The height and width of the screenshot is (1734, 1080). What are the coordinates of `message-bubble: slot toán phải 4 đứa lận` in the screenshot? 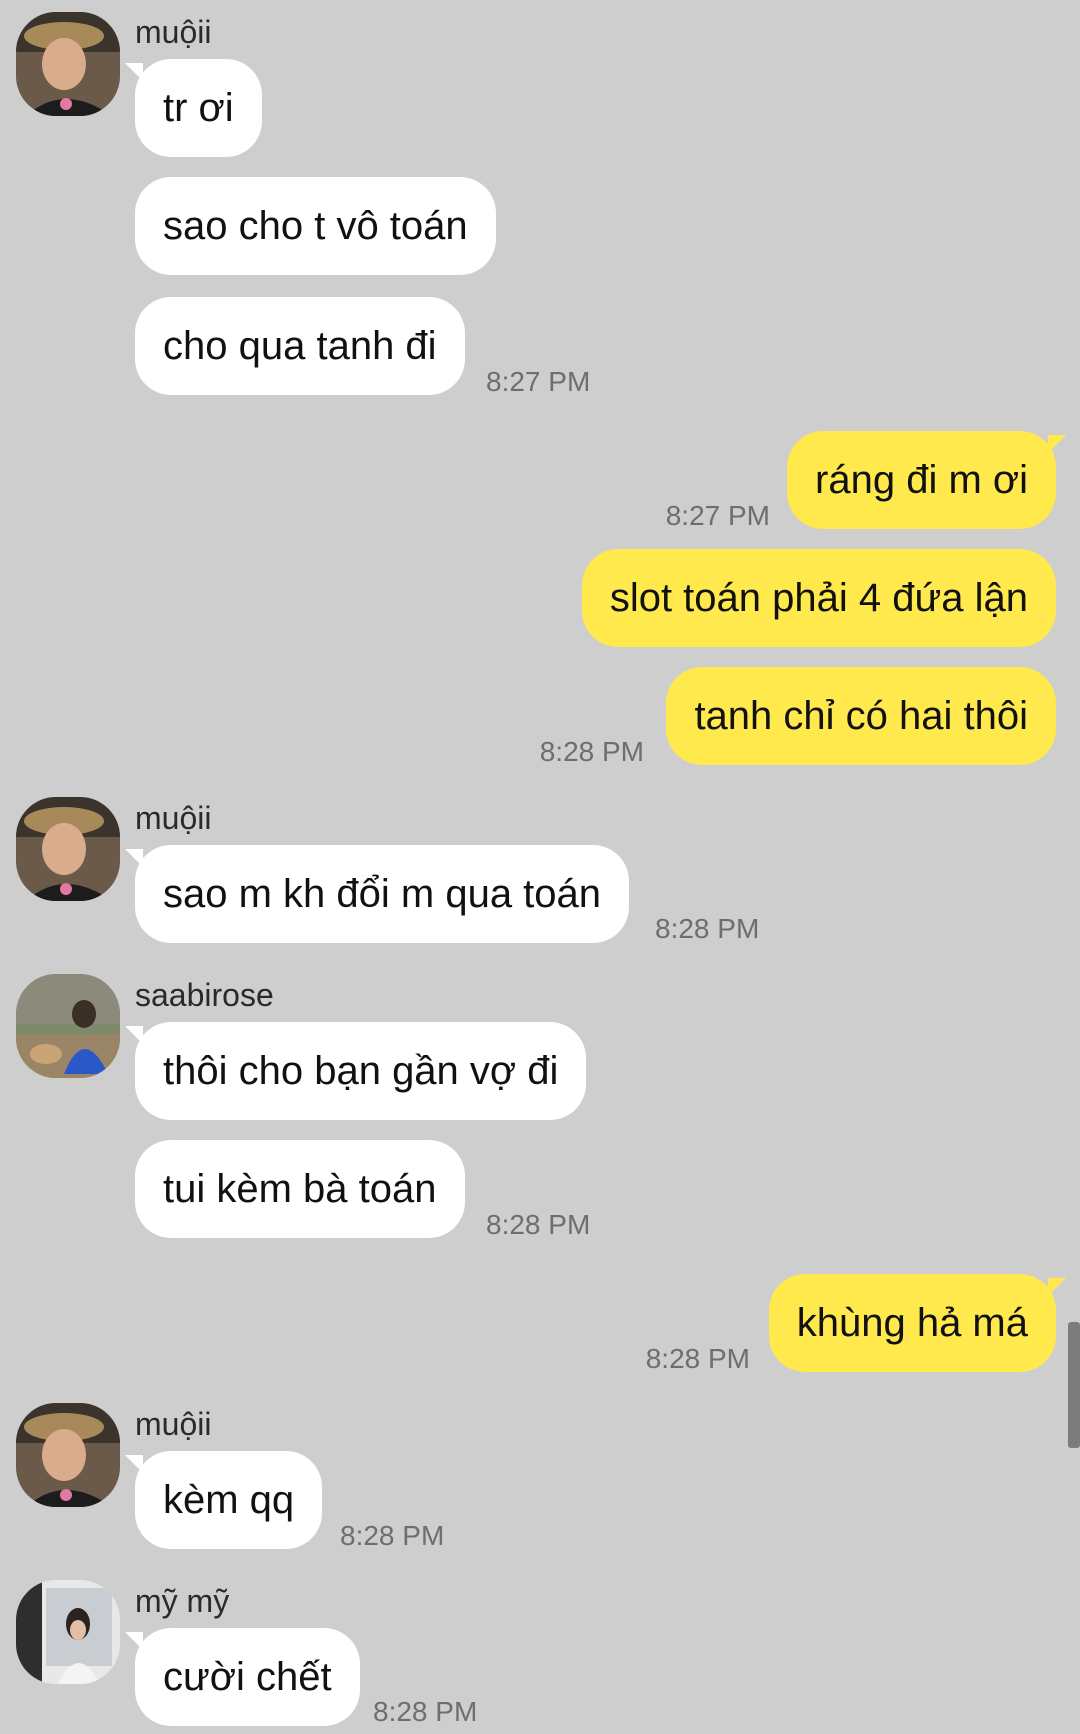 It's located at (818, 598).